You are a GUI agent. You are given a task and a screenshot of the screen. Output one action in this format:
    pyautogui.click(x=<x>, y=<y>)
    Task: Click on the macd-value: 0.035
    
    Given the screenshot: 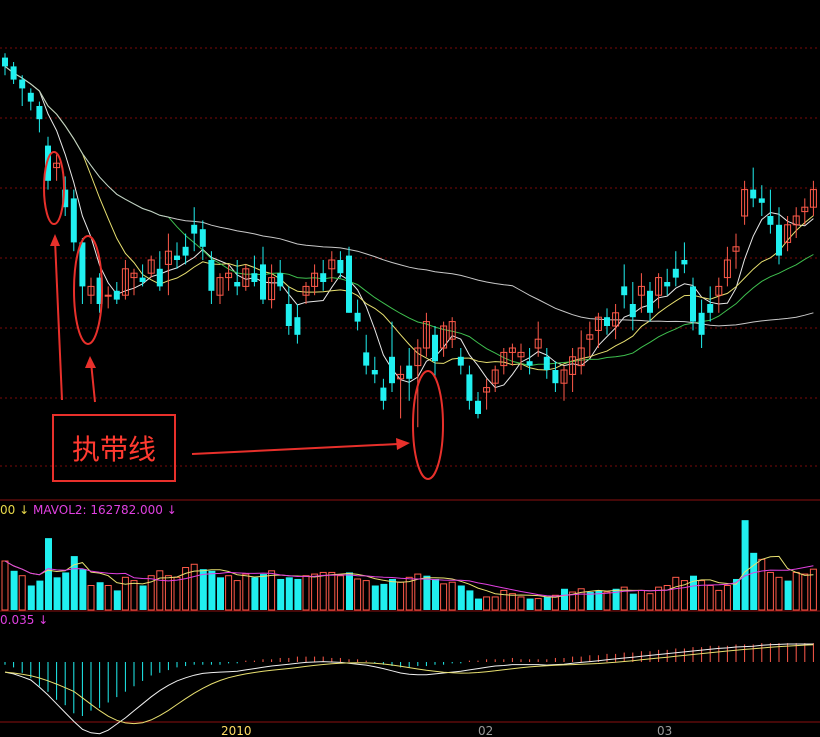 What is the action you would take?
    pyautogui.click(x=17, y=620)
    